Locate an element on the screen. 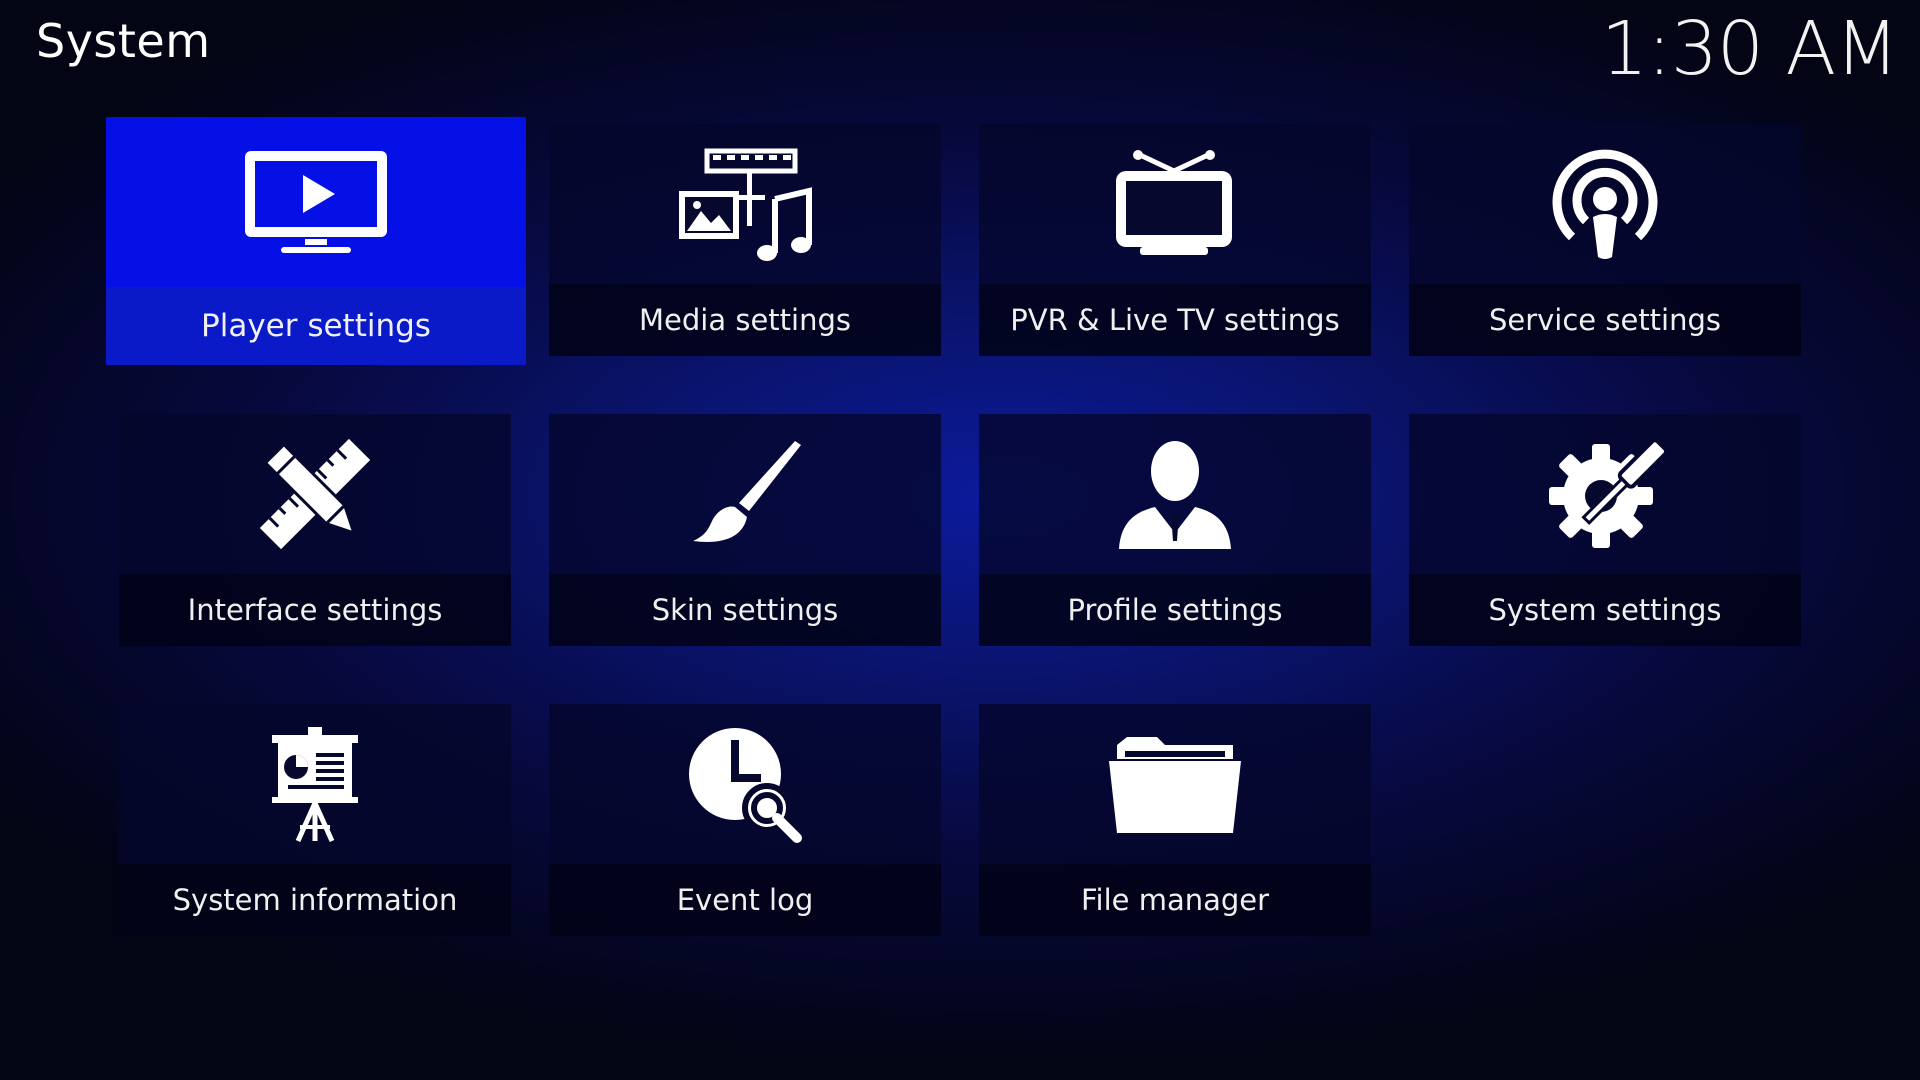 The image size is (1920, 1080). tile-event-log: Event log is located at coordinates (745, 820).